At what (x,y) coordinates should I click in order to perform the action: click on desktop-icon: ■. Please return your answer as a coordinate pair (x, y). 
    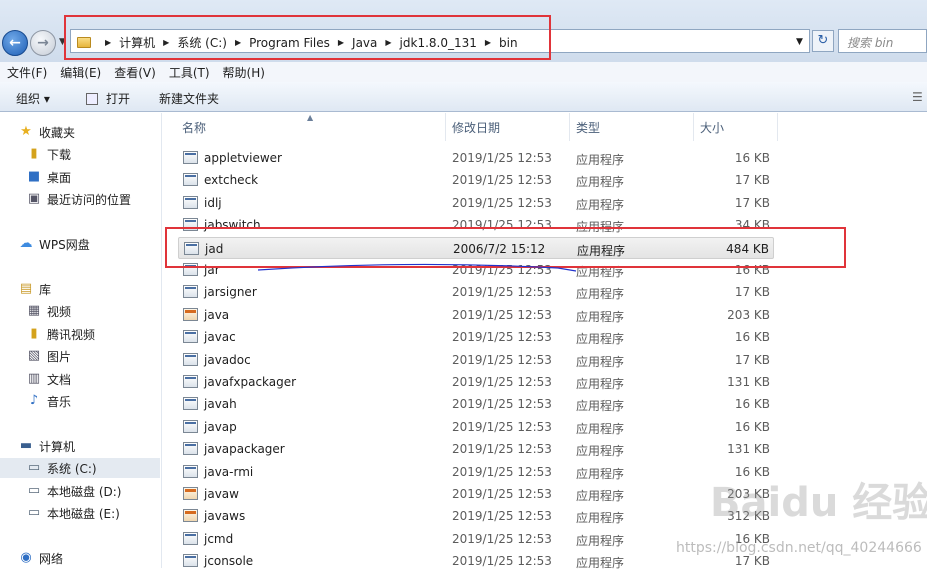
    Looking at the image, I should click on (34, 176).